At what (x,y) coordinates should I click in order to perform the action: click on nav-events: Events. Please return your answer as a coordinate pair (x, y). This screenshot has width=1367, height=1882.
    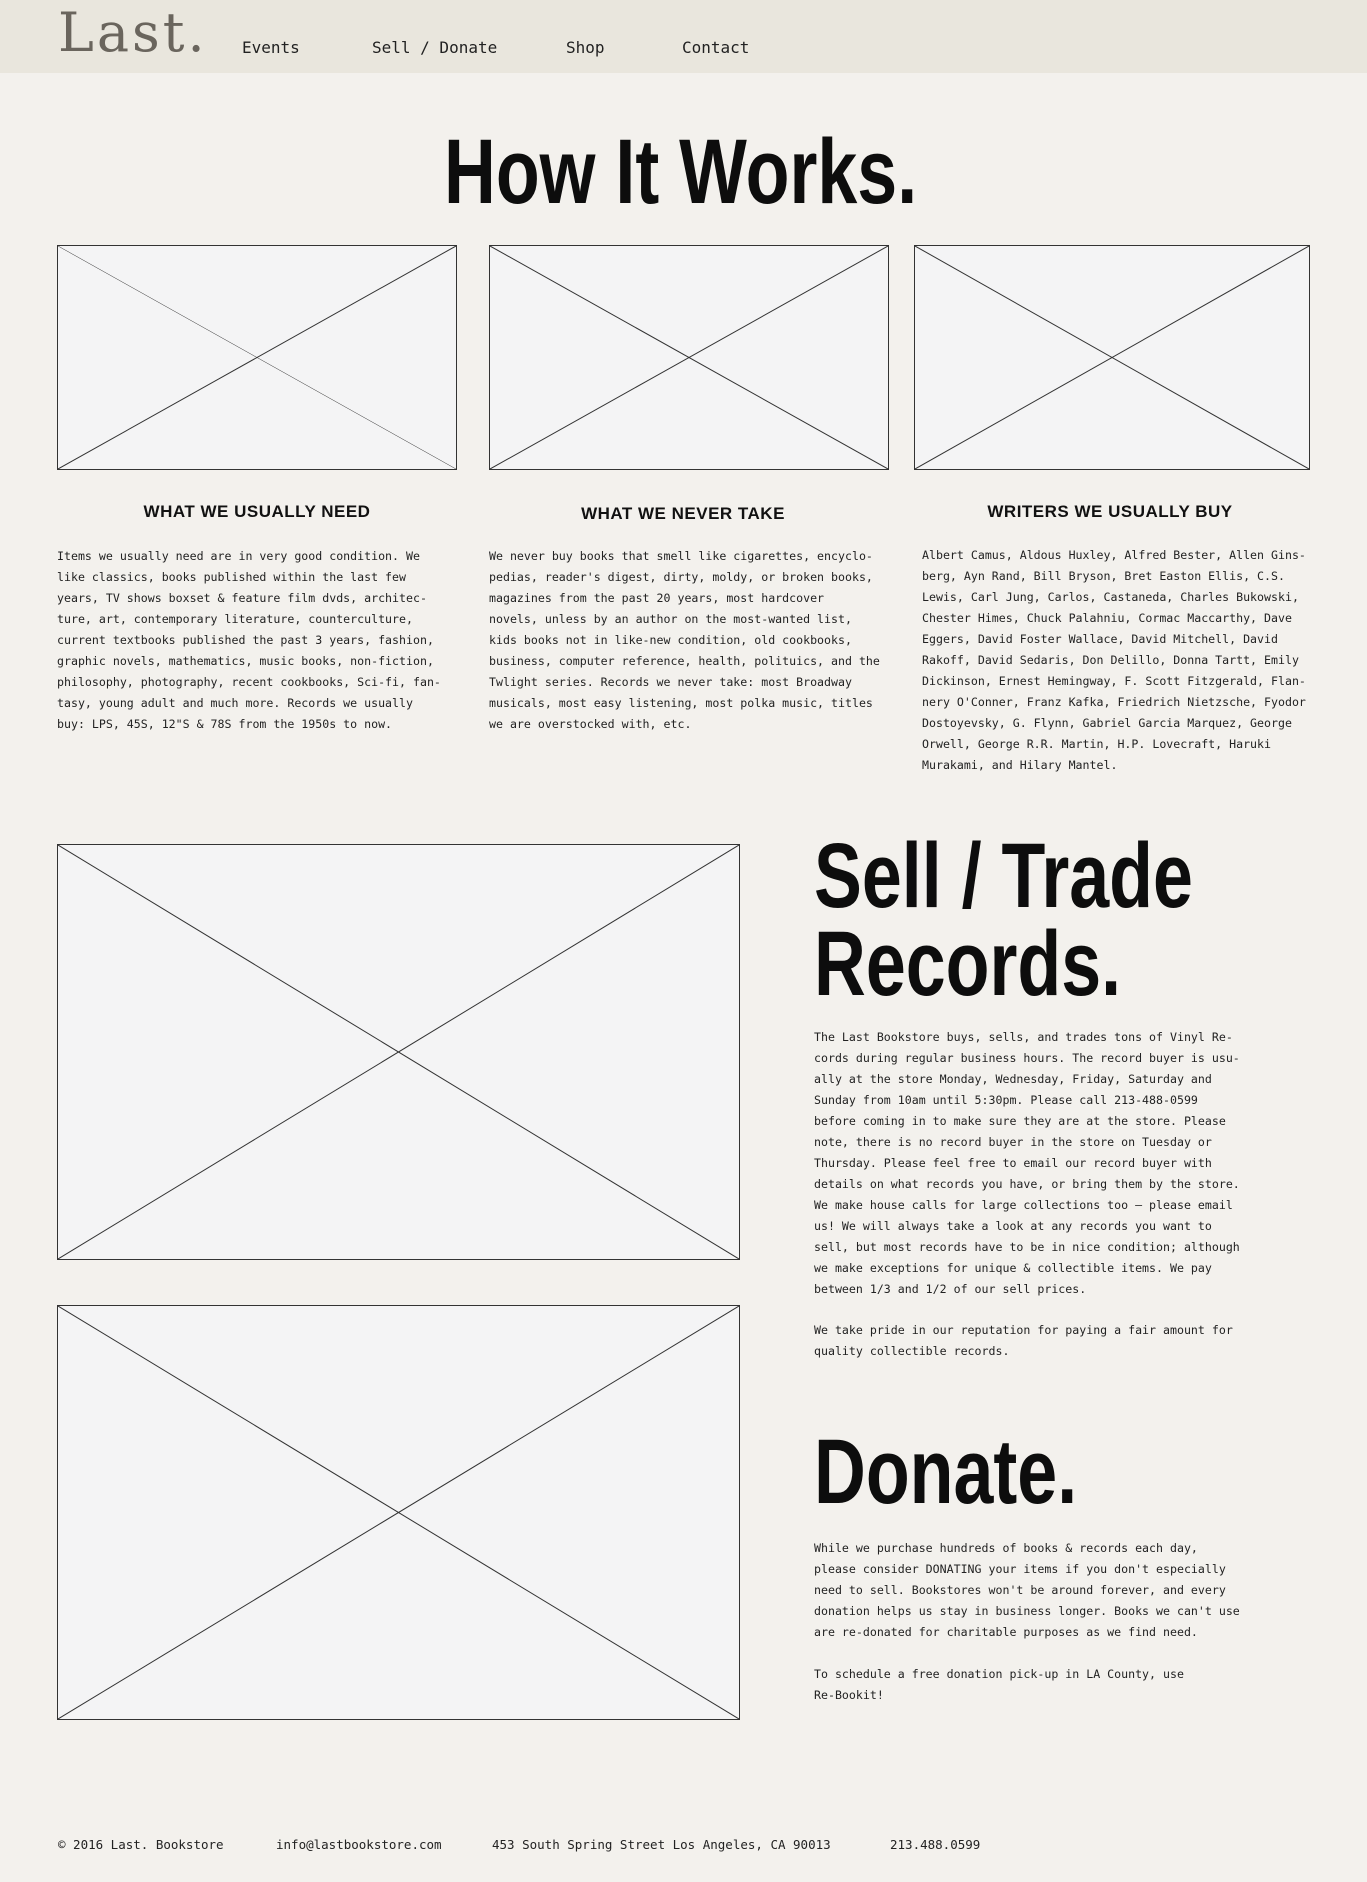
    Looking at the image, I should click on (271, 47).